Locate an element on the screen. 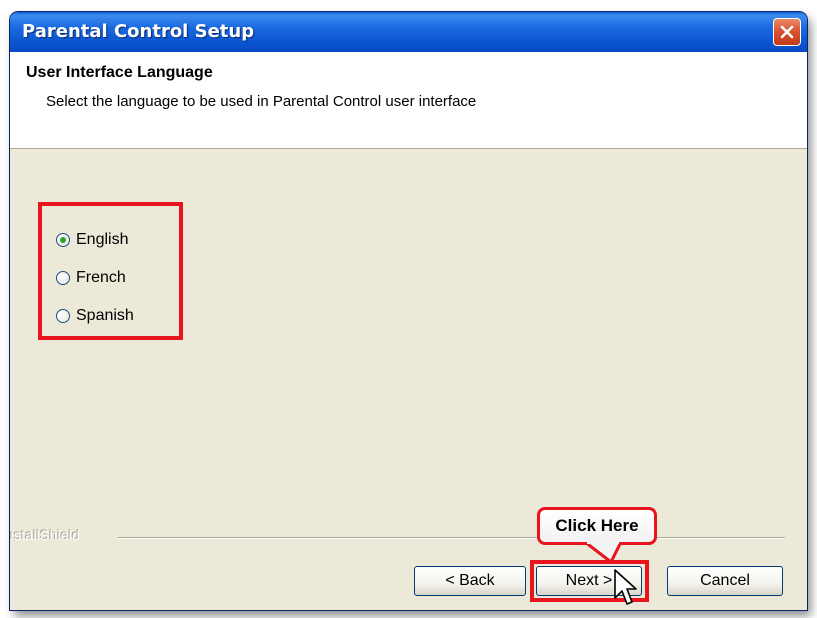  mouse-pointer-icon is located at coordinates (625, 587).